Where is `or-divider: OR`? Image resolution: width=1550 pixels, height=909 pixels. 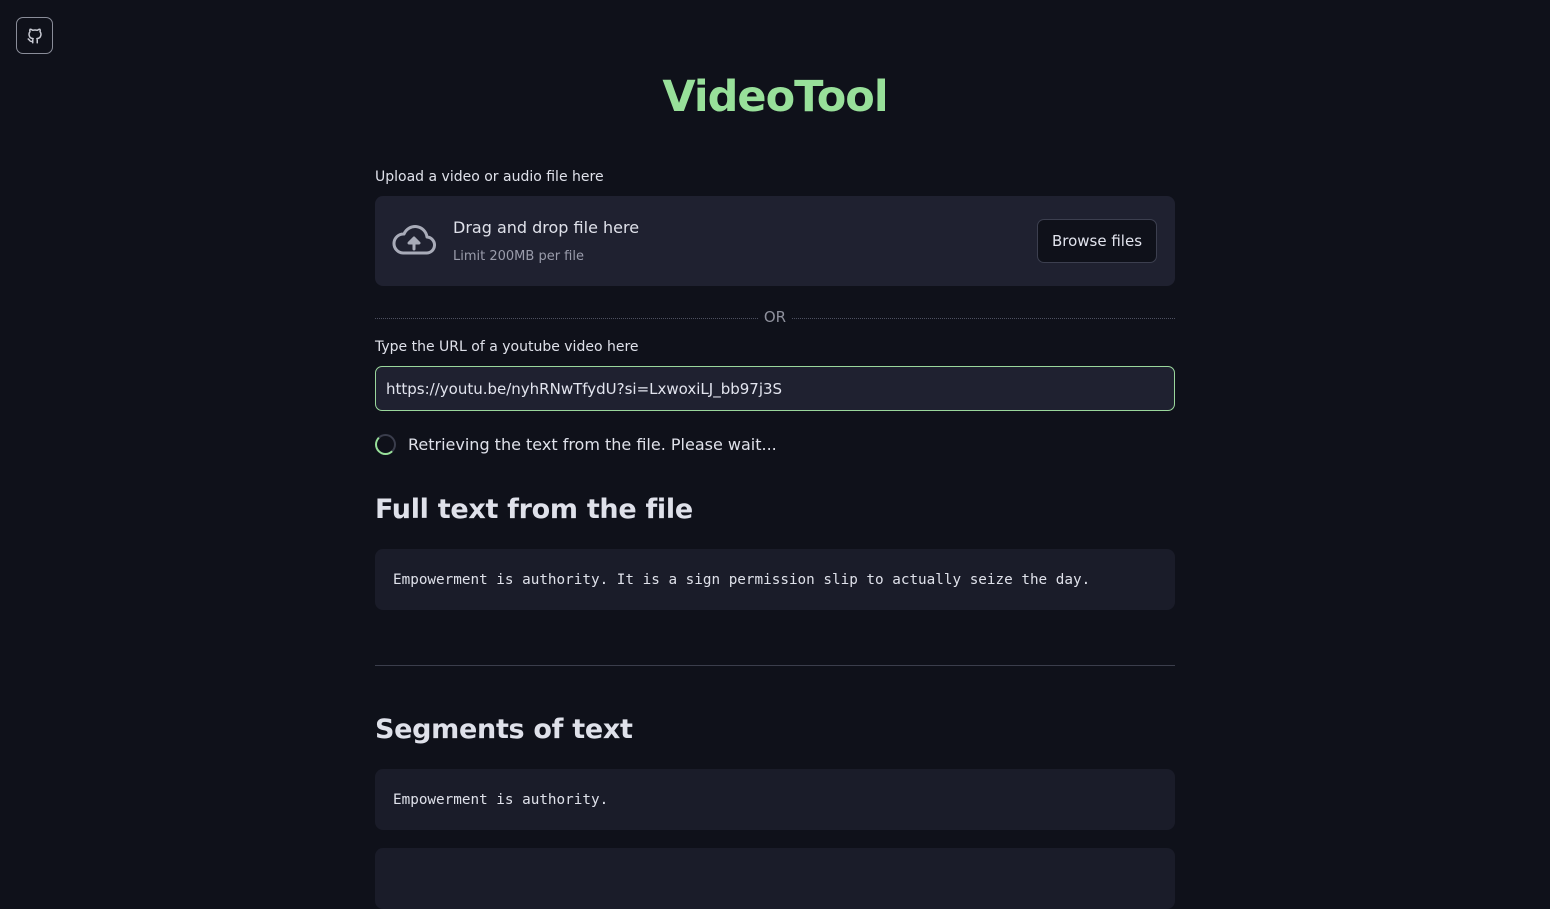 or-divider: OR is located at coordinates (775, 318).